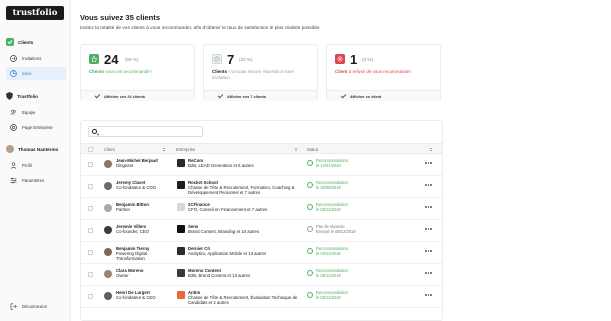 Image resolution: width=611 pixels, height=321 pixels. What do you see at coordinates (341, 71) in the screenshot?
I see `card-lead: Client` at bounding box center [341, 71].